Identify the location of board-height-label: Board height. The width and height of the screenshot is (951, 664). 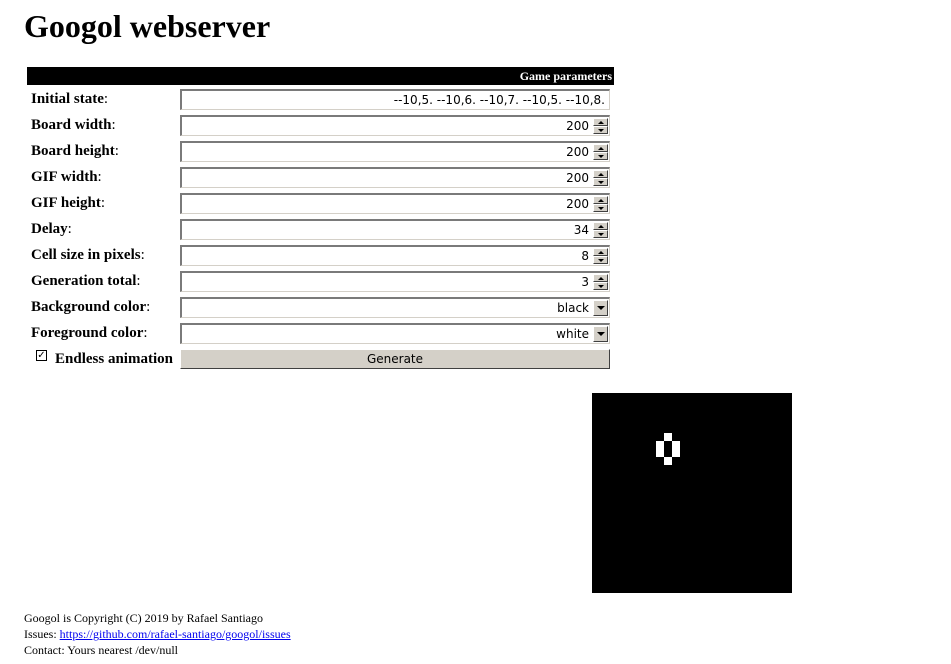
(73, 151).